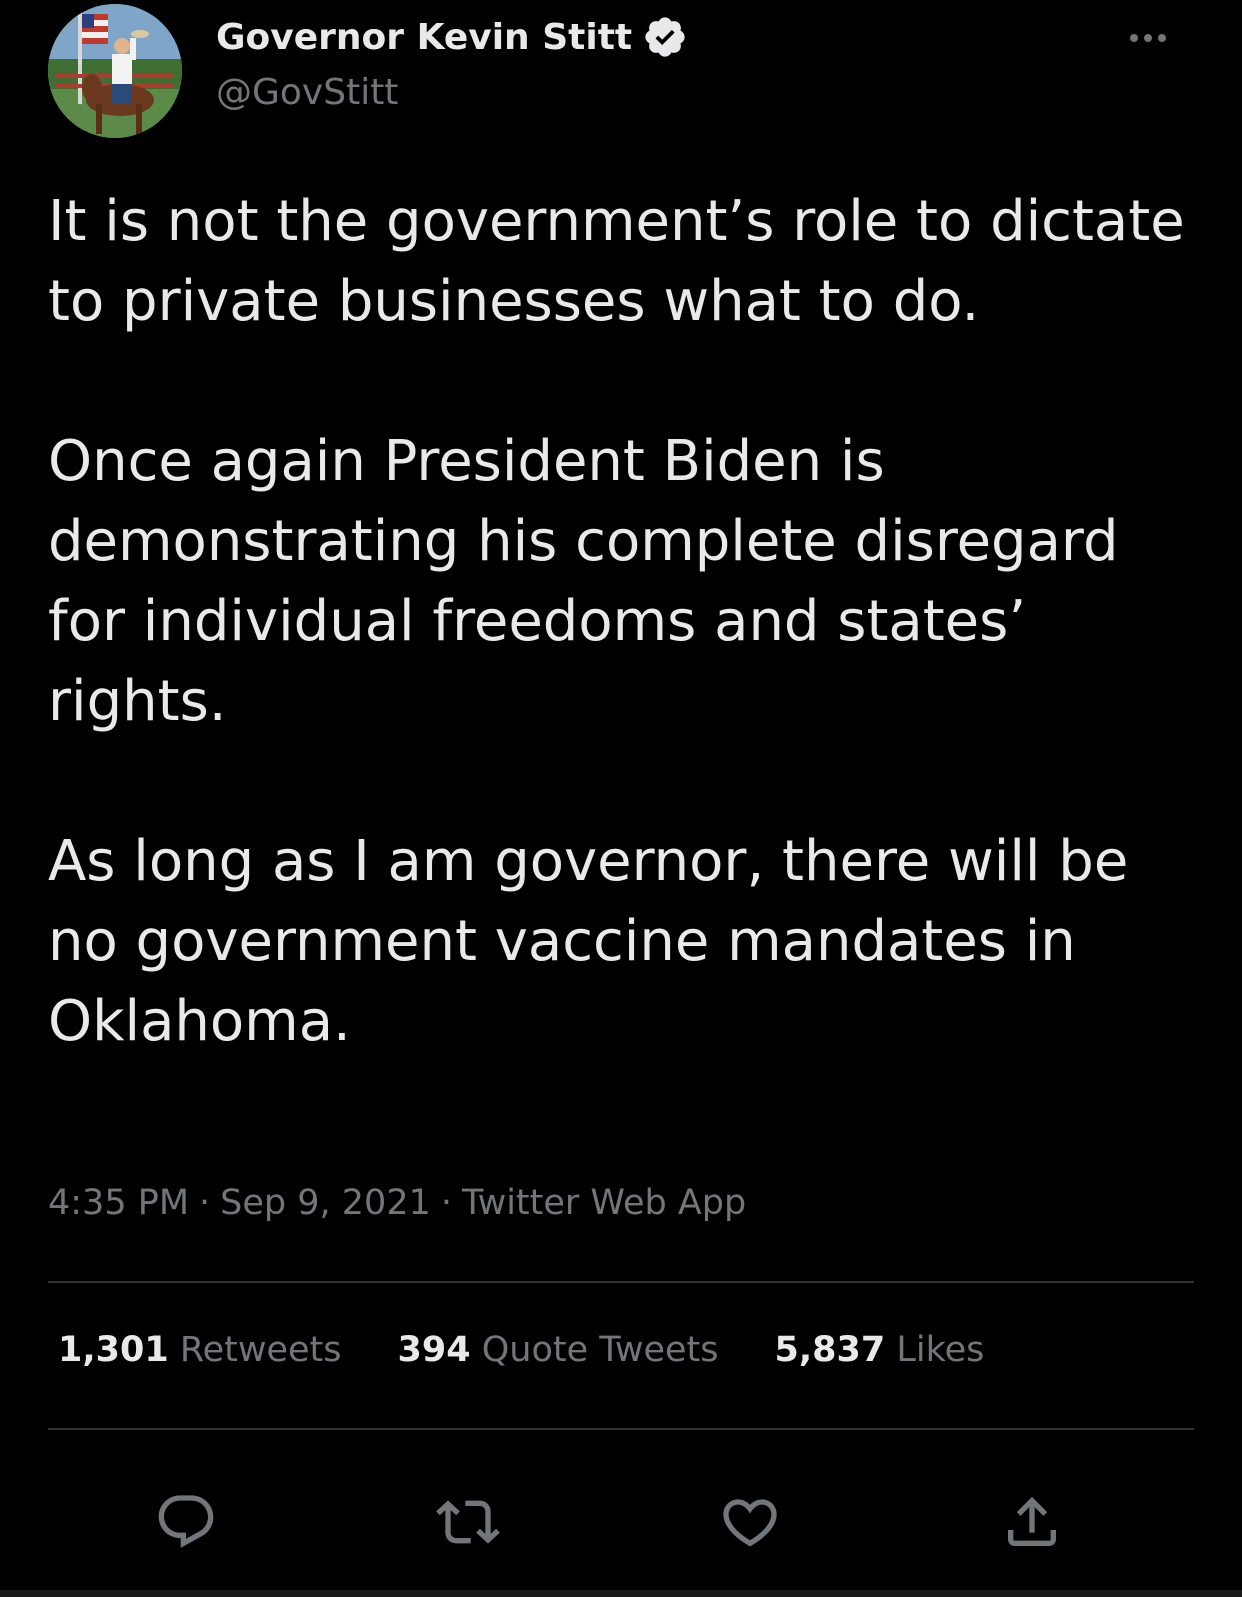 This screenshot has width=1242, height=1597. What do you see at coordinates (830, 1350) in the screenshot?
I see `likes-count: 5,837` at bounding box center [830, 1350].